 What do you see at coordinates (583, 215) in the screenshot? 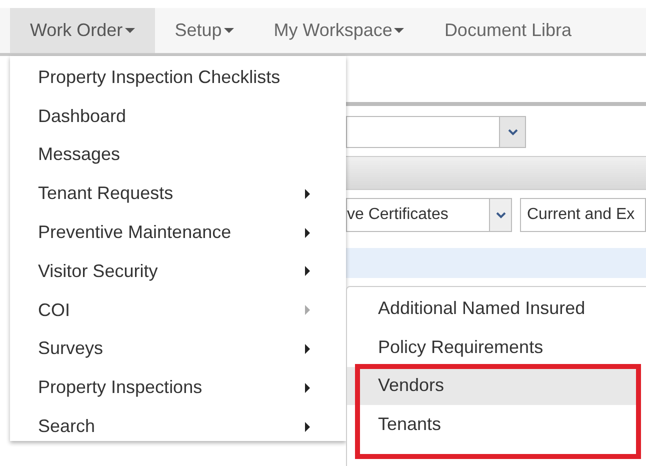
I see `status-filter: Current and Ex` at bounding box center [583, 215].